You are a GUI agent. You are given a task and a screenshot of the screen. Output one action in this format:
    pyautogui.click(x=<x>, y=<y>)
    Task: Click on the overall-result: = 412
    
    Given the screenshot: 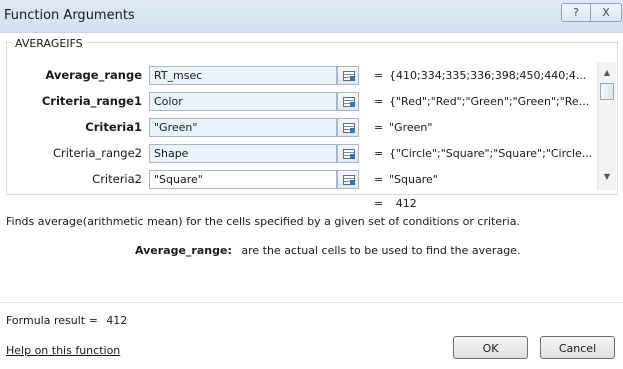 What is the action you would take?
    pyautogui.click(x=395, y=203)
    